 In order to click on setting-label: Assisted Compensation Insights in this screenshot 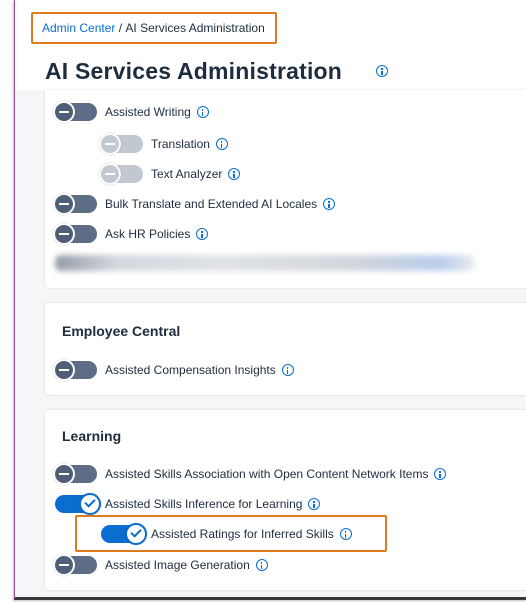, I will do `click(190, 370)`.